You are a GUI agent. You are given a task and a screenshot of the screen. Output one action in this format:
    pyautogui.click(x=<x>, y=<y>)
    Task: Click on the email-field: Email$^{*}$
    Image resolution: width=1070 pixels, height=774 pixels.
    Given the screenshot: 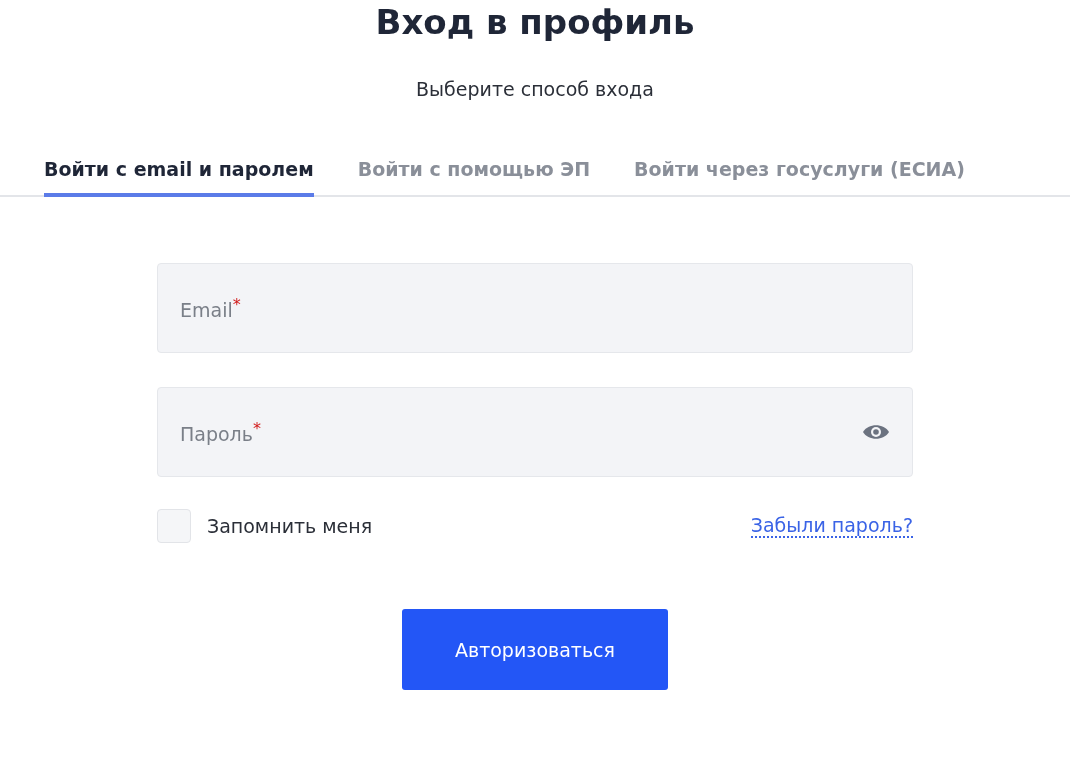 What is the action you would take?
    pyautogui.click(x=535, y=308)
    